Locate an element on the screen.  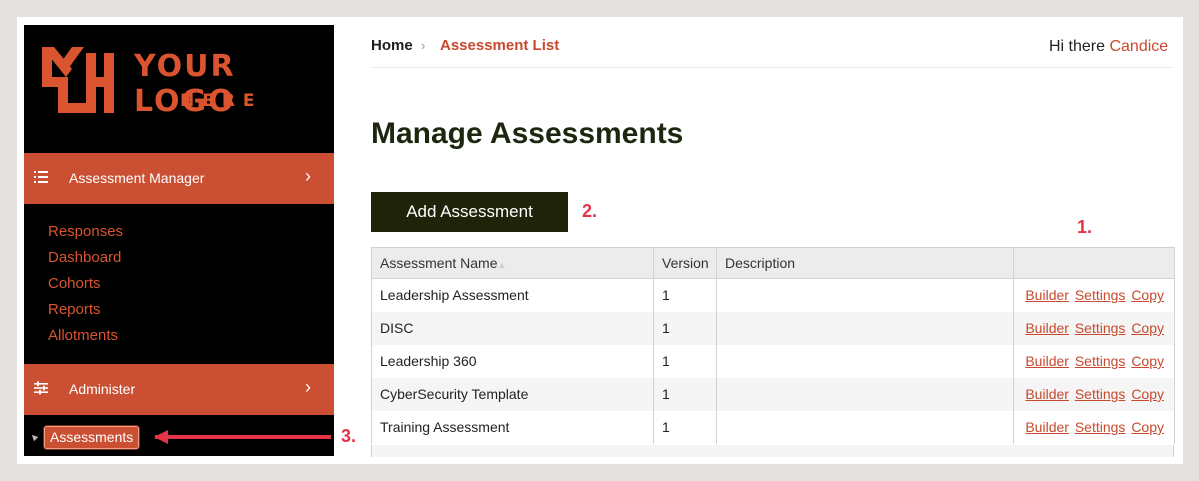
annotation-3: 3. is located at coordinates (349, 436).